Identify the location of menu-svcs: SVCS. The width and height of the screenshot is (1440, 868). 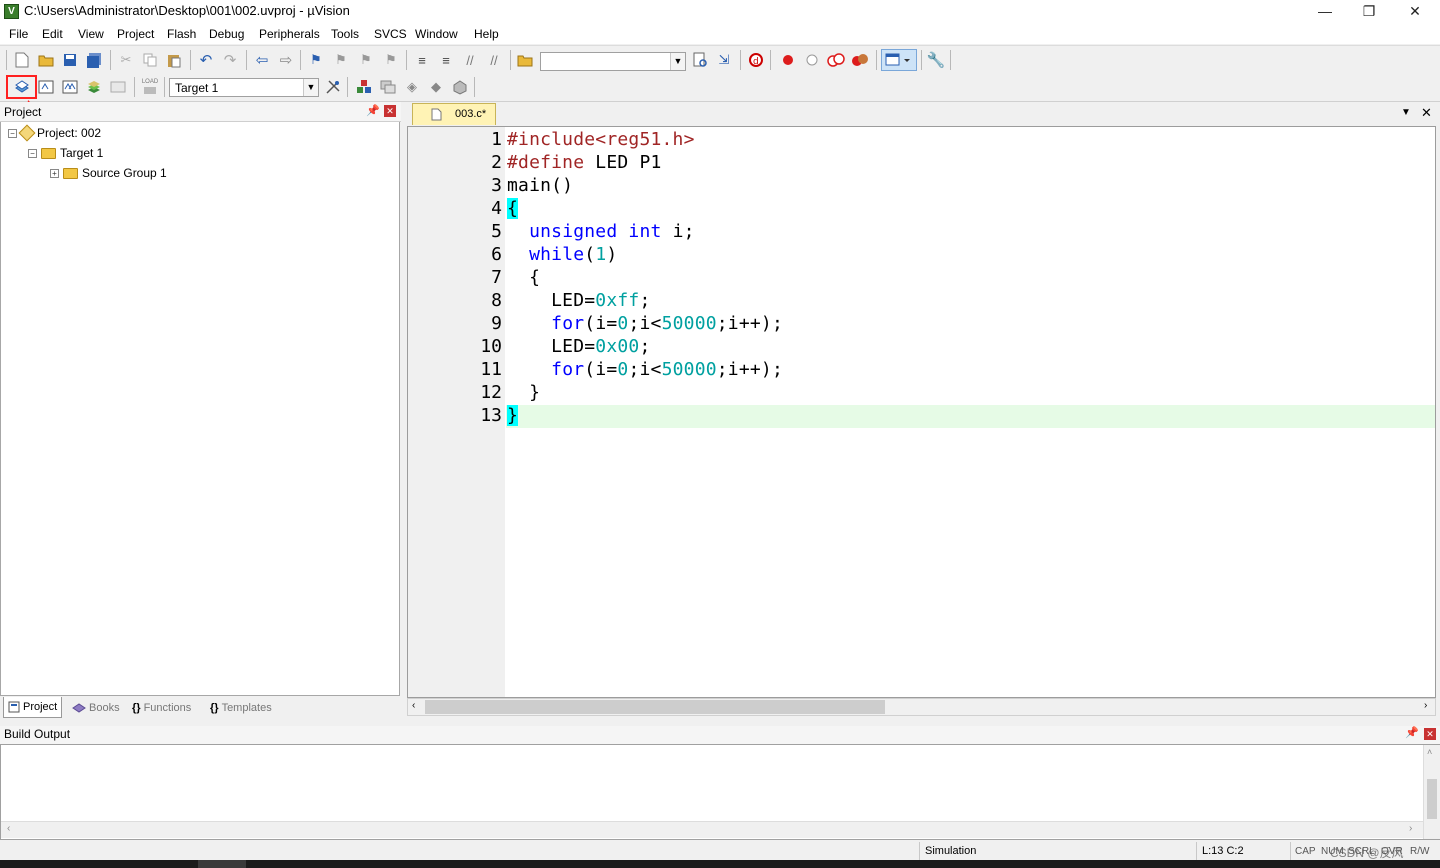
(390, 34).